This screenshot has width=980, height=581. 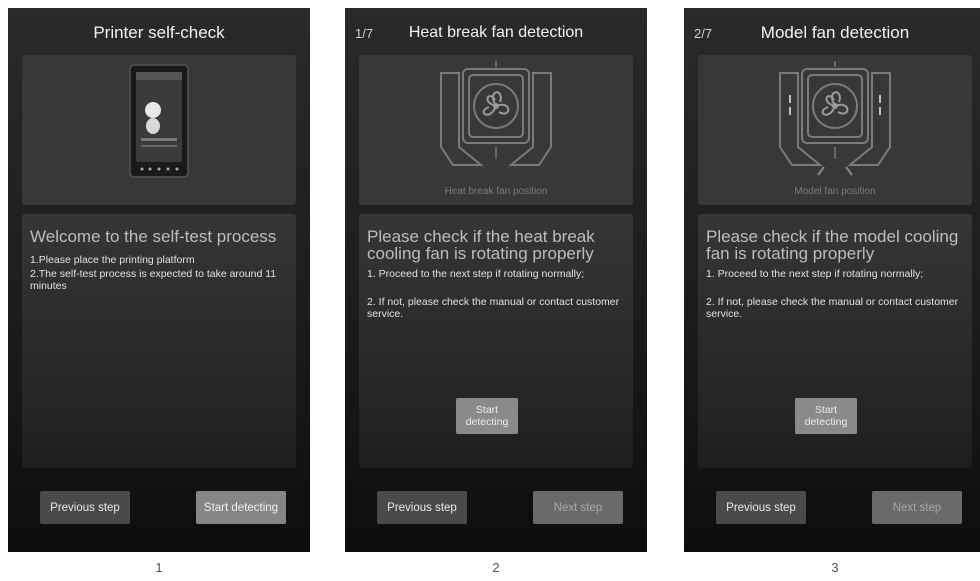 What do you see at coordinates (496, 191) in the screenshot?
I see `fan-position-caption: Heat break fan position` at bounding box center [496, 191].